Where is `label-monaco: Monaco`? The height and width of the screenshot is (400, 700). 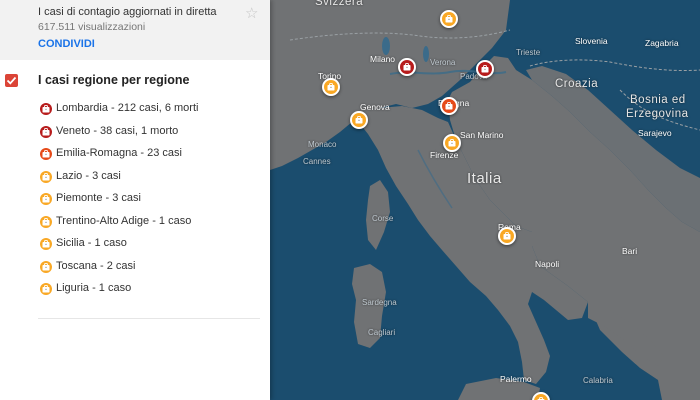 label-monaco: Monaco is located at coordinates (322, 144).